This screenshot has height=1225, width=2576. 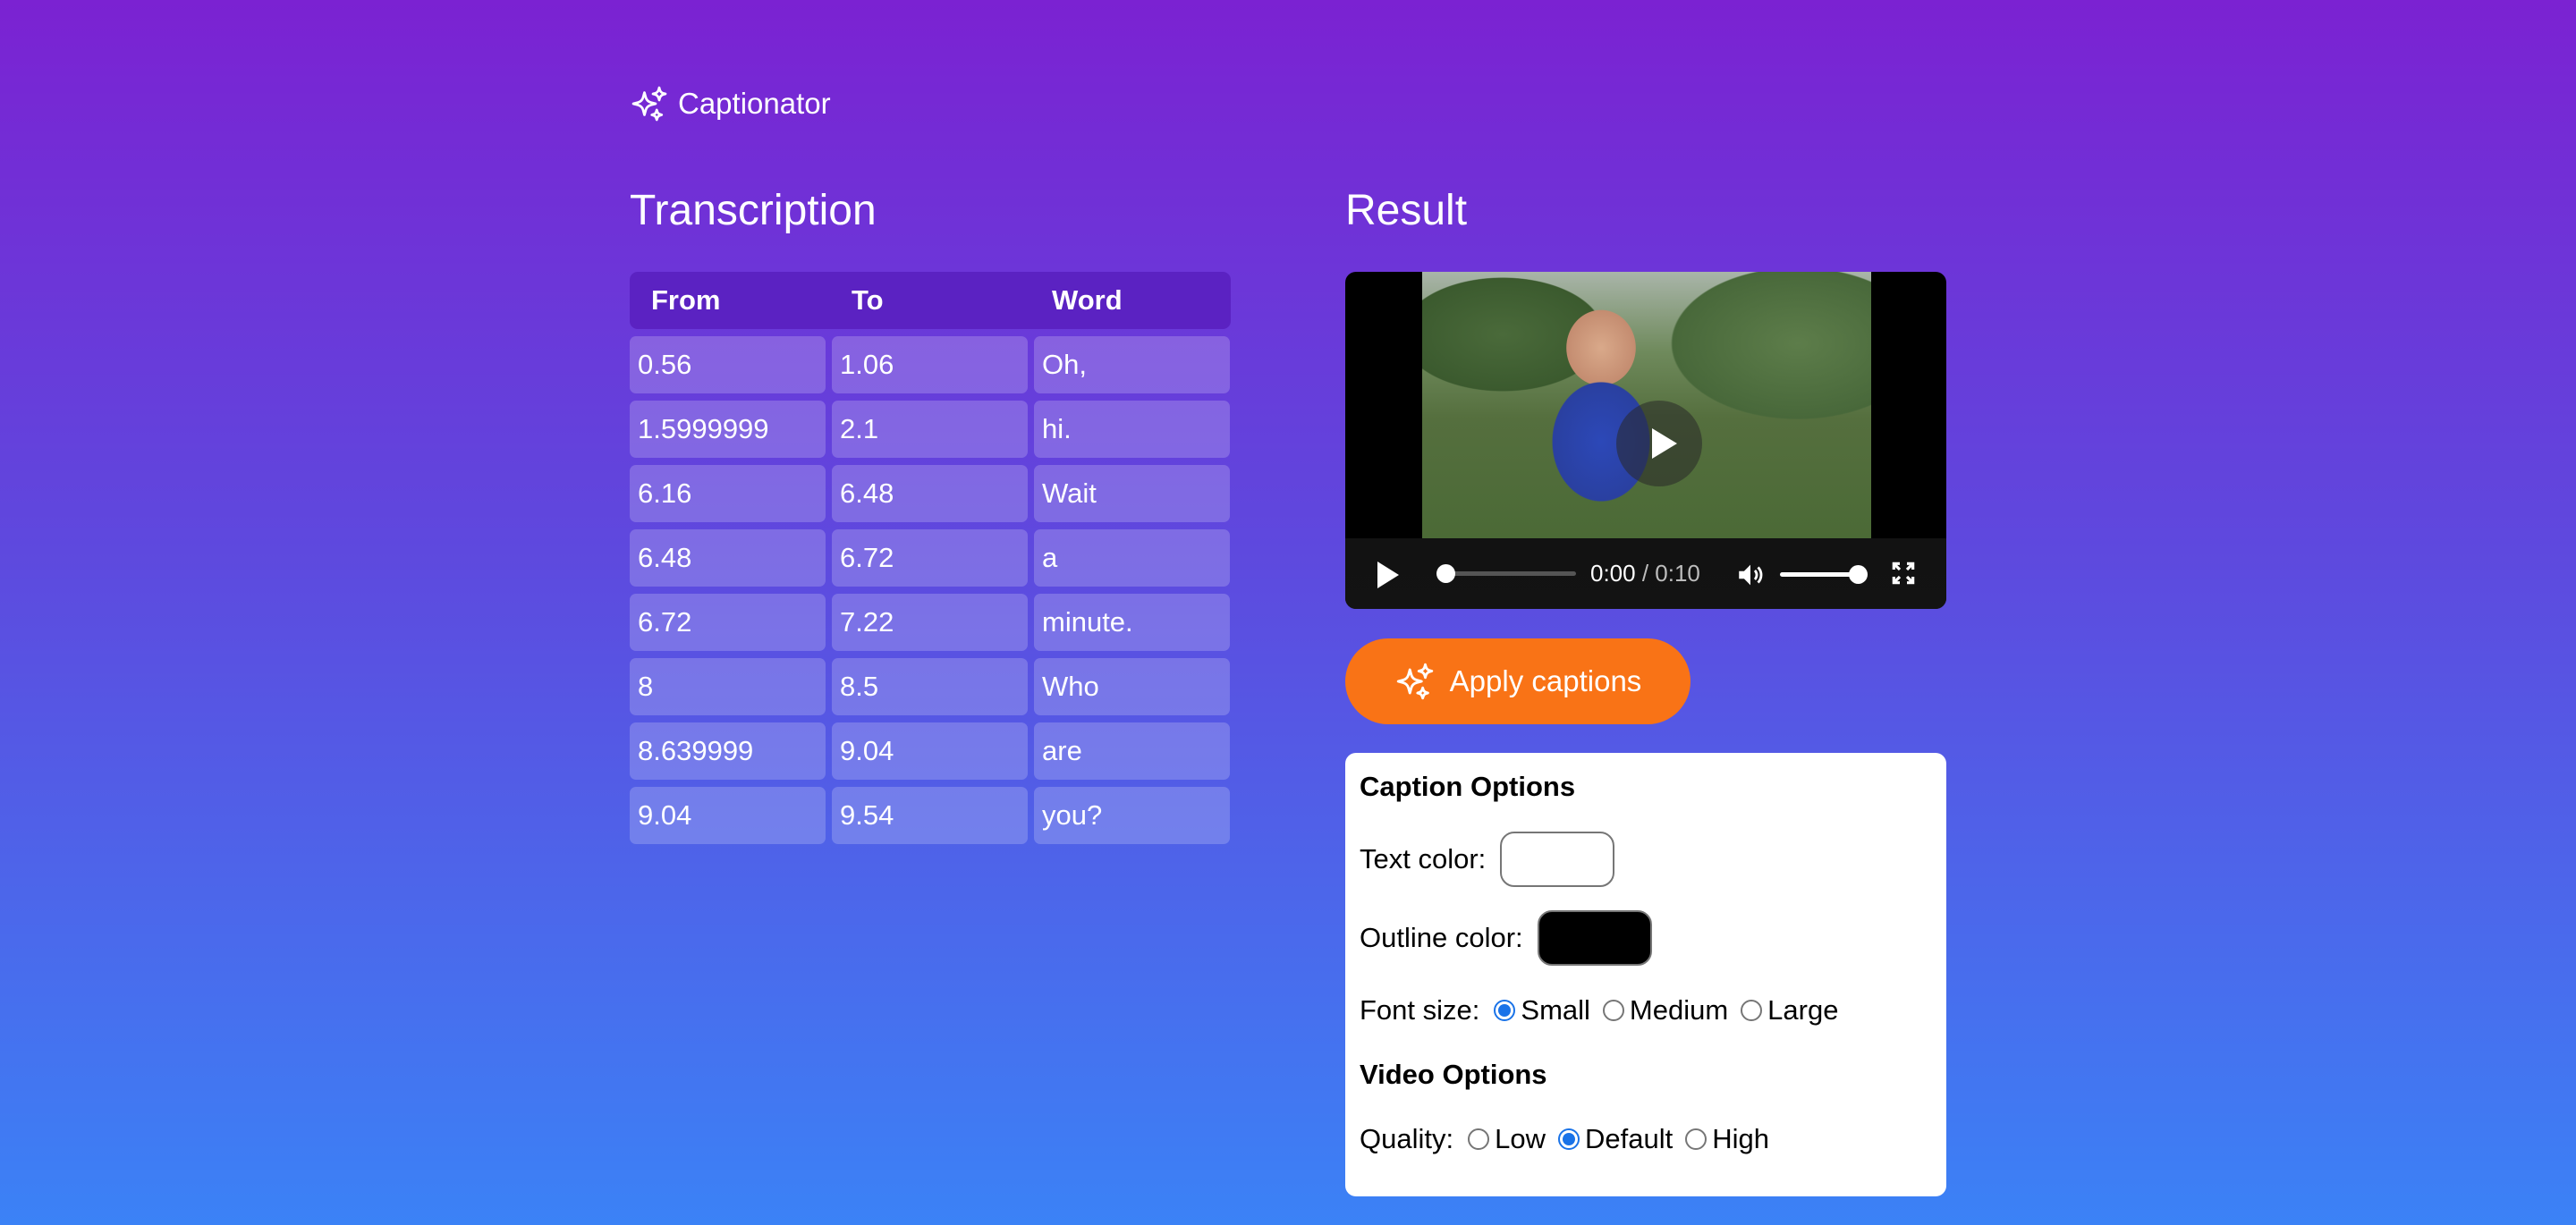 What do you see at coordinates (1679, 1010) in the screenshot?
I see `font-size-medium-label: Medium` at bounding box center [1679, 1010].